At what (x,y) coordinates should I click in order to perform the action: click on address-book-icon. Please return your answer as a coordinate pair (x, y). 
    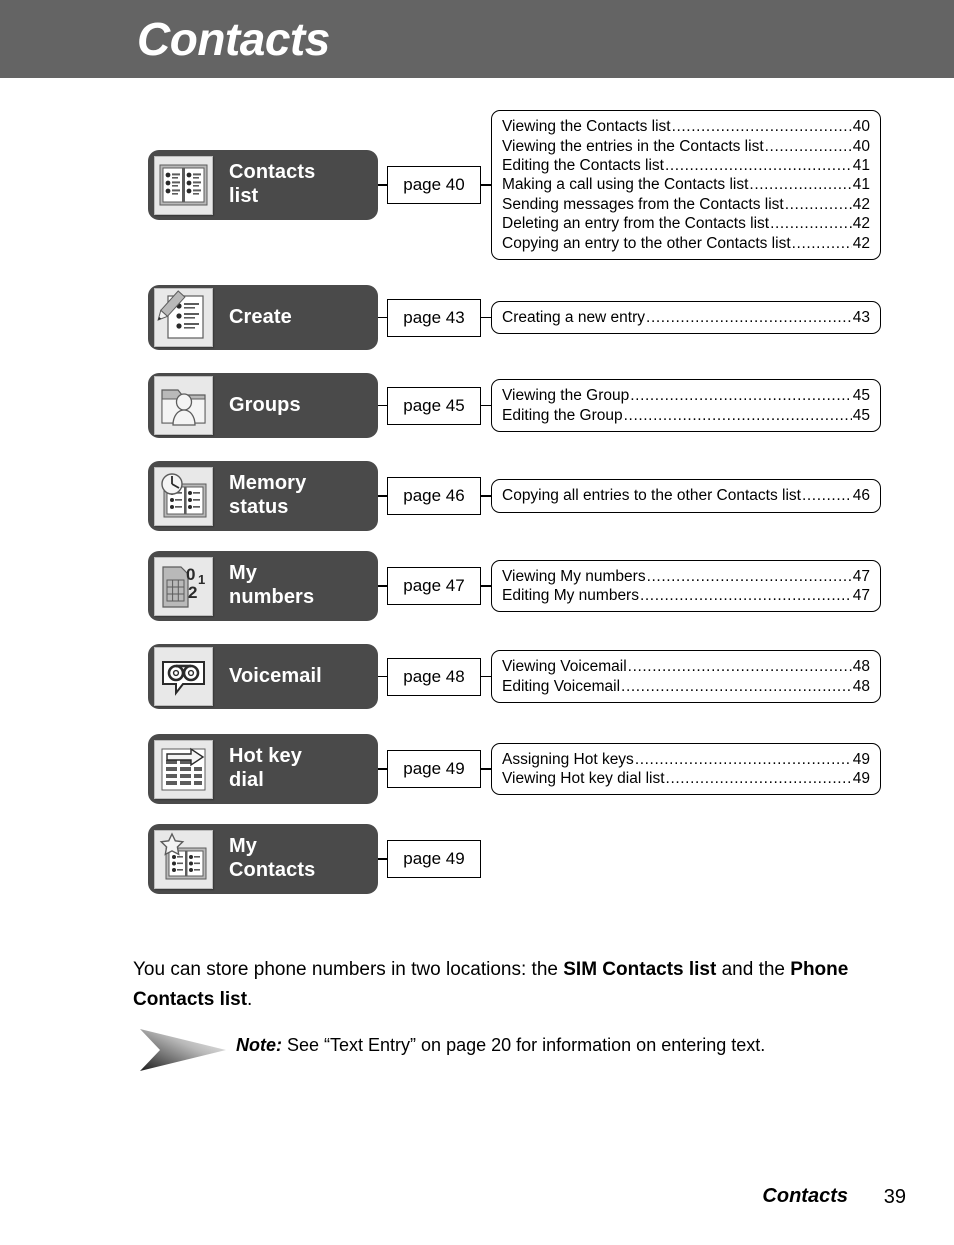
    Looking at the image, I should click on (183, 185).